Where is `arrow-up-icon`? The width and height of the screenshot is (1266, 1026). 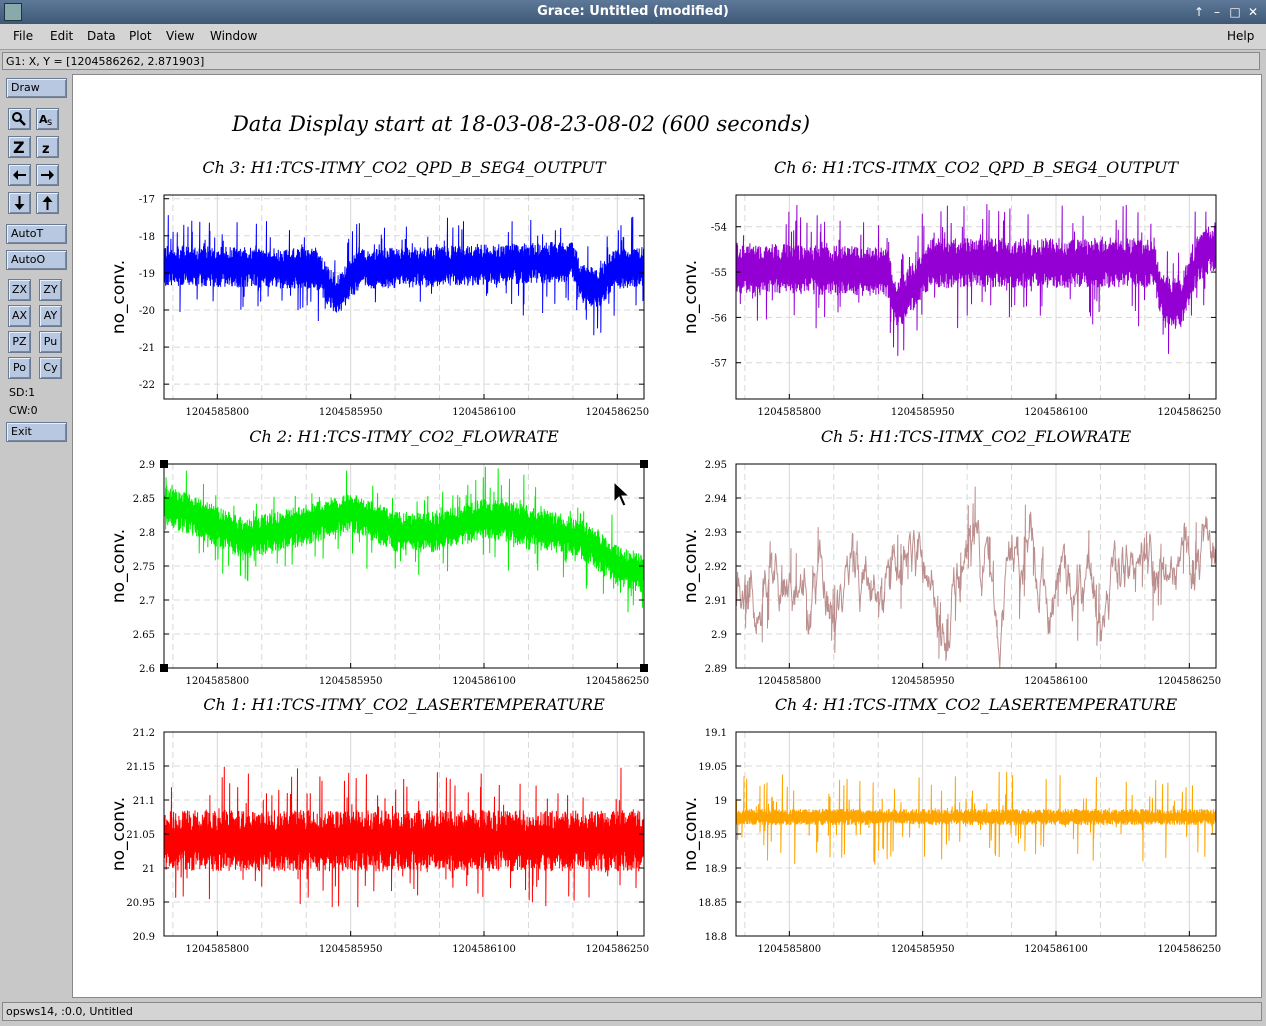
arrow-up-icon is located at coordinates (47, 203).